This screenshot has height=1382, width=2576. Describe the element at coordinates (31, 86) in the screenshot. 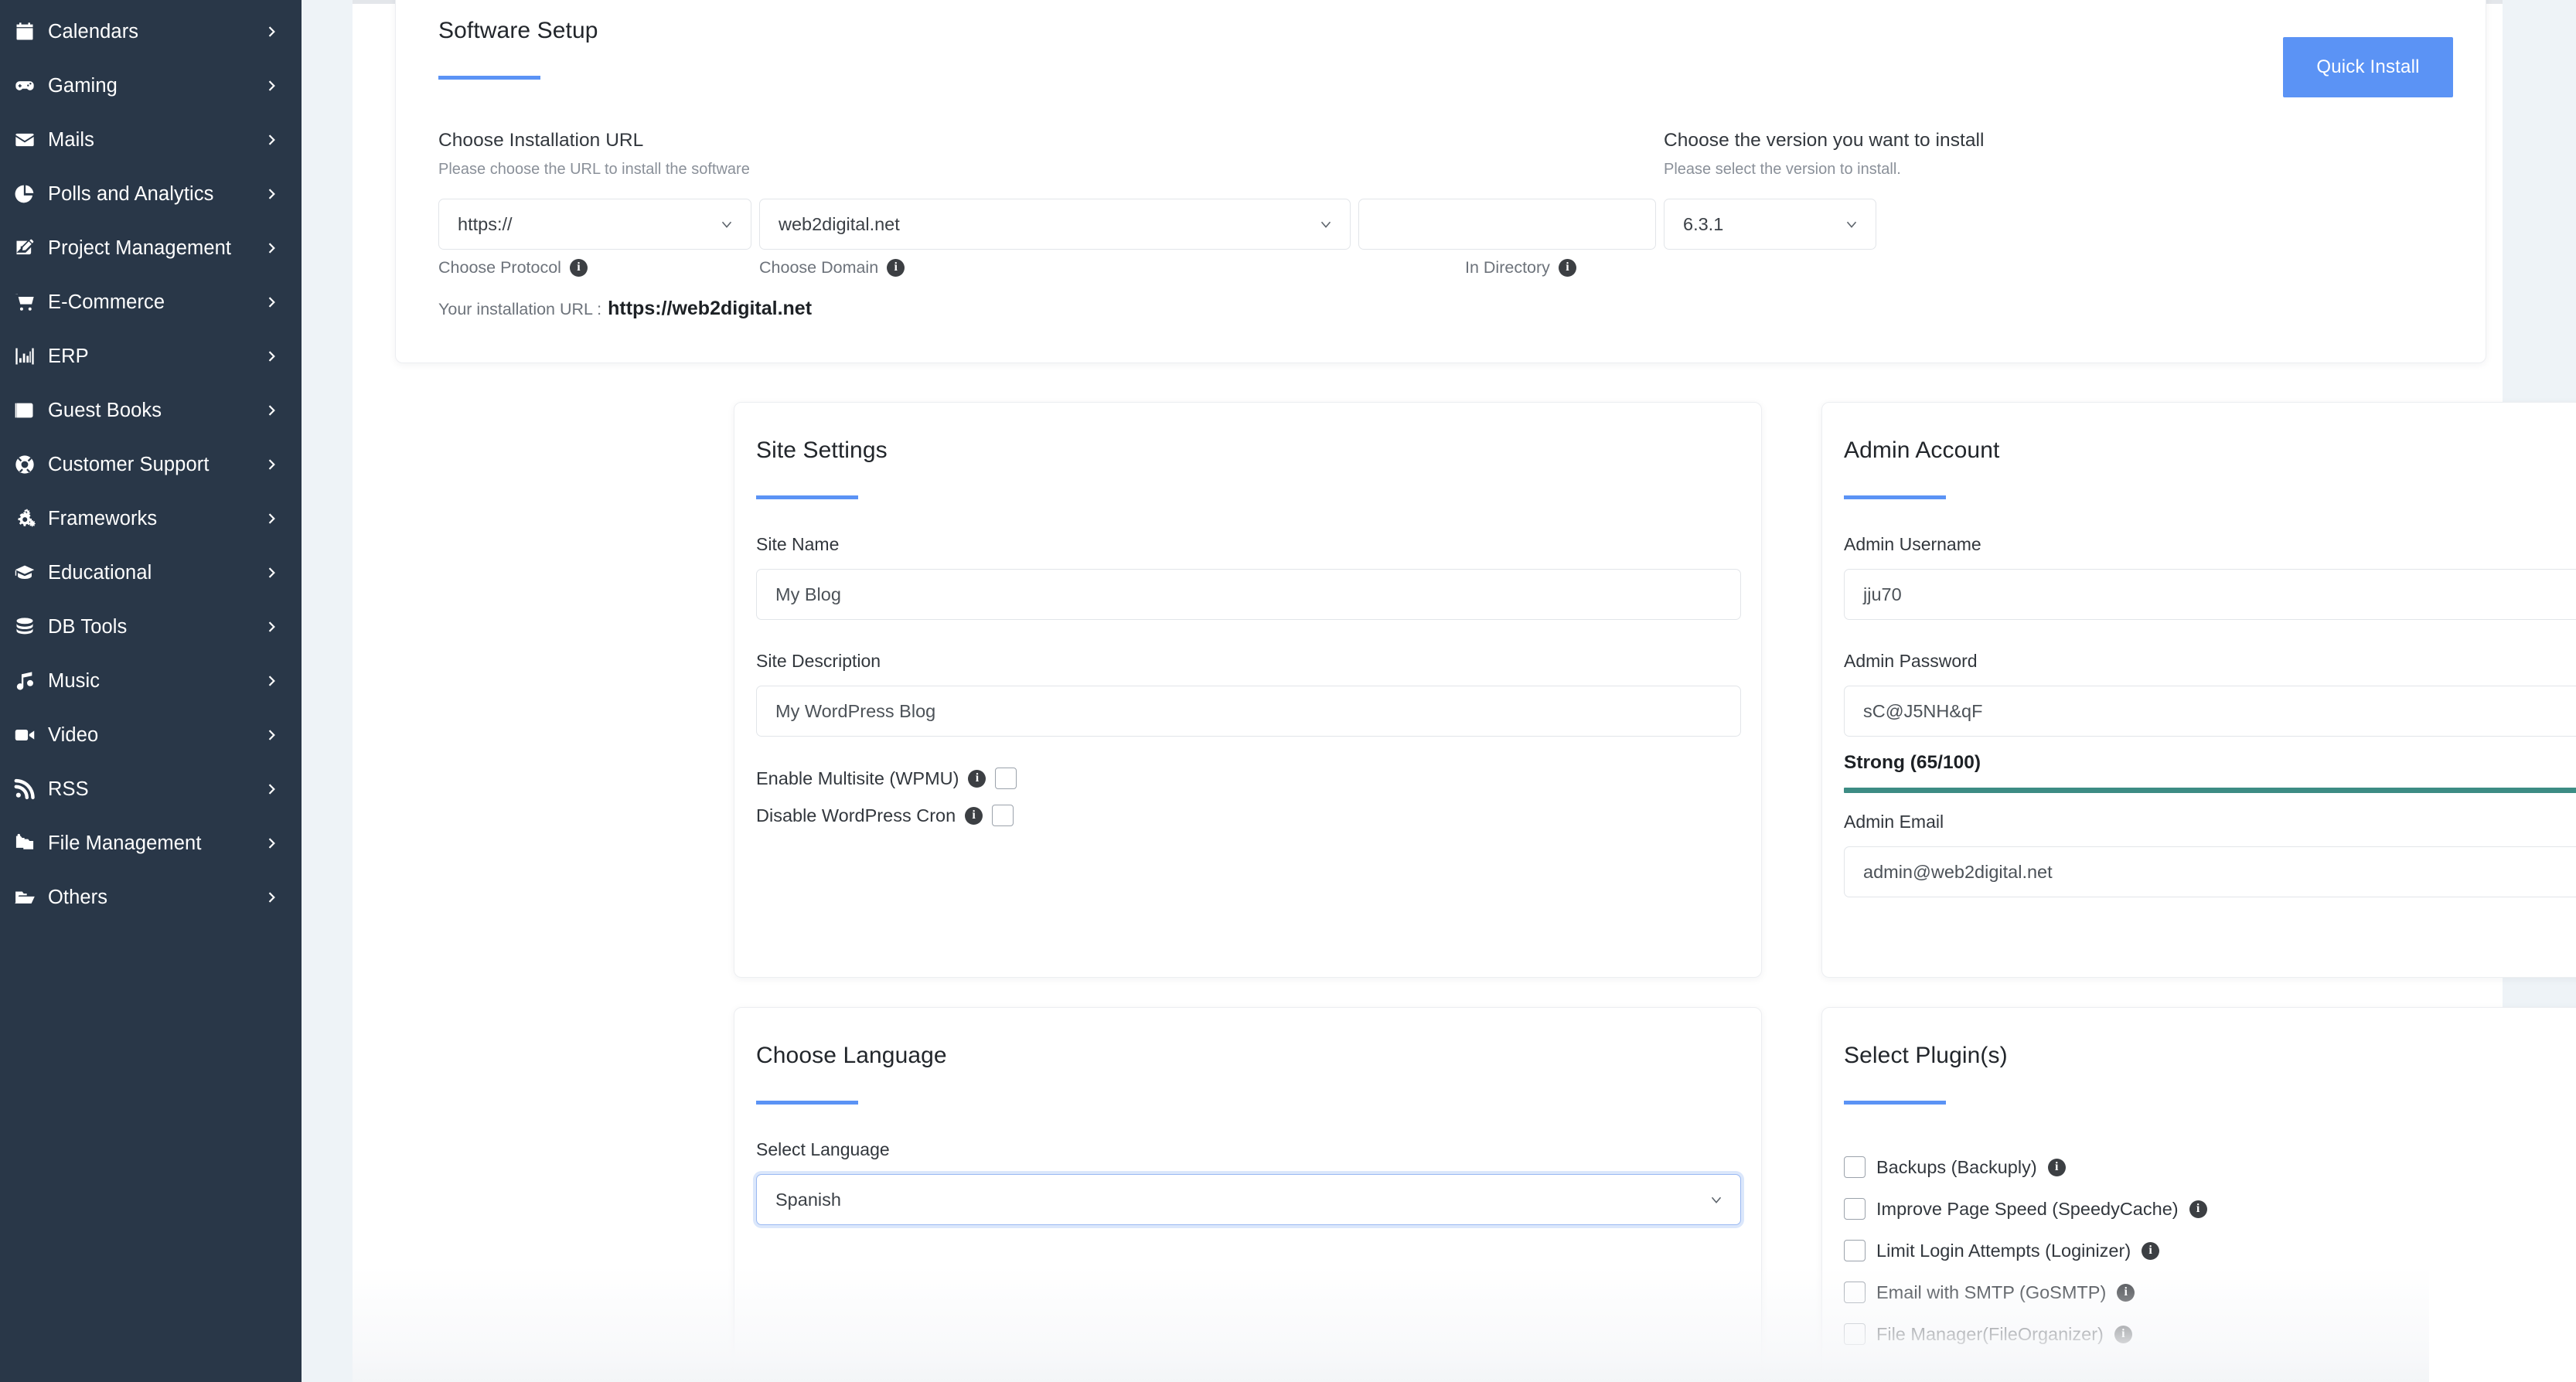

I see `gamepad-icon` at that location.